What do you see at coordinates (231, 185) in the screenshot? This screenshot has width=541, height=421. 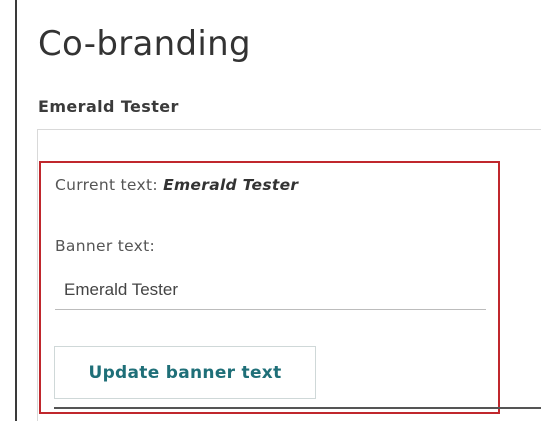 I see `current-text-value: Emerald Tester` at bounding box center [231, 185].